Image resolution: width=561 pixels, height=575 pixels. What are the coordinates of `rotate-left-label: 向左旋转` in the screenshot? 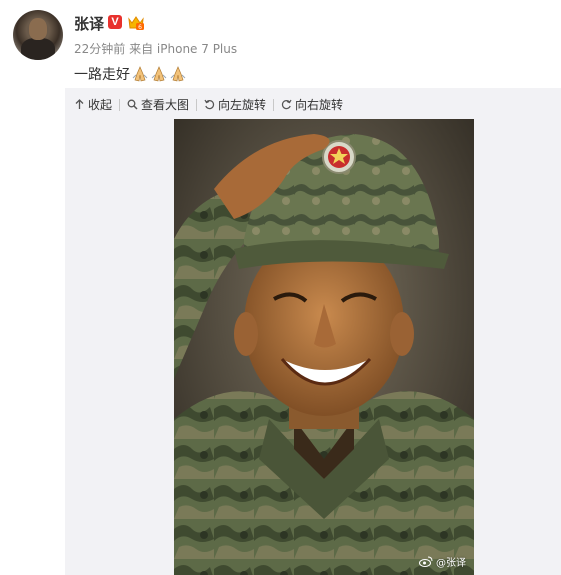 It's located at (242, 105).